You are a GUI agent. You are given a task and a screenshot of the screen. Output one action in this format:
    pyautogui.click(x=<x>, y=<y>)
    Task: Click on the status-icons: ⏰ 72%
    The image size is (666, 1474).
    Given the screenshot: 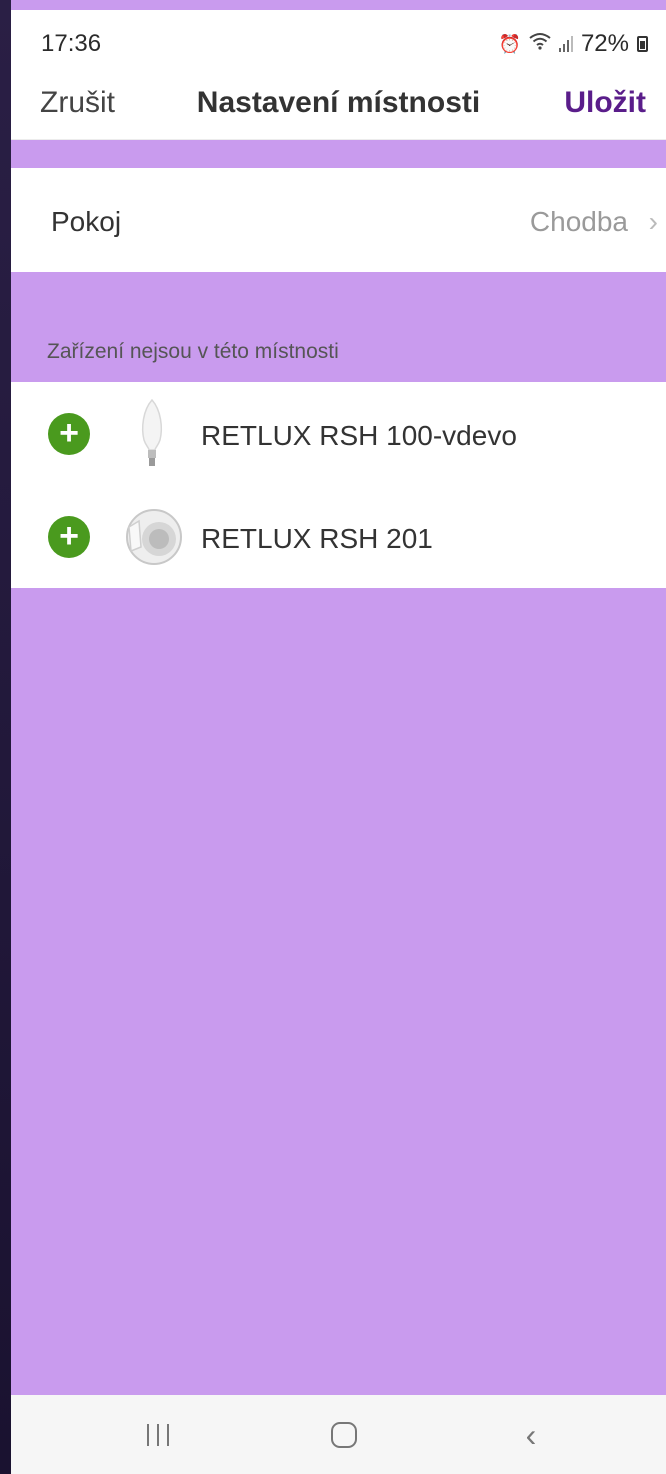 What is the action you would take?
    pyautogui.click(x=573, y=44)
    